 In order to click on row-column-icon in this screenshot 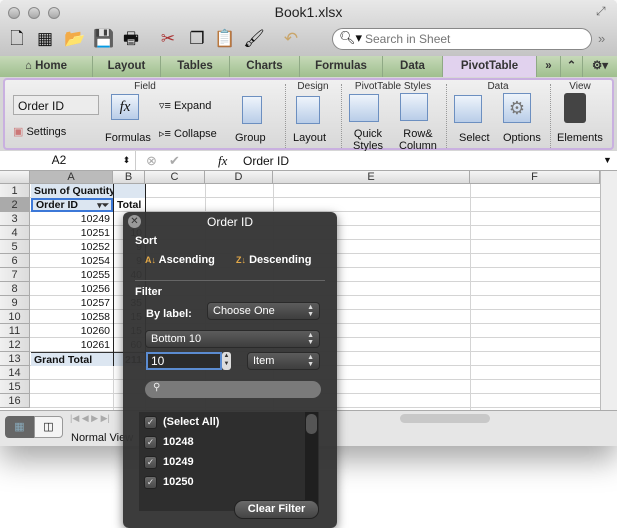, I will do `click(414, 107)`.